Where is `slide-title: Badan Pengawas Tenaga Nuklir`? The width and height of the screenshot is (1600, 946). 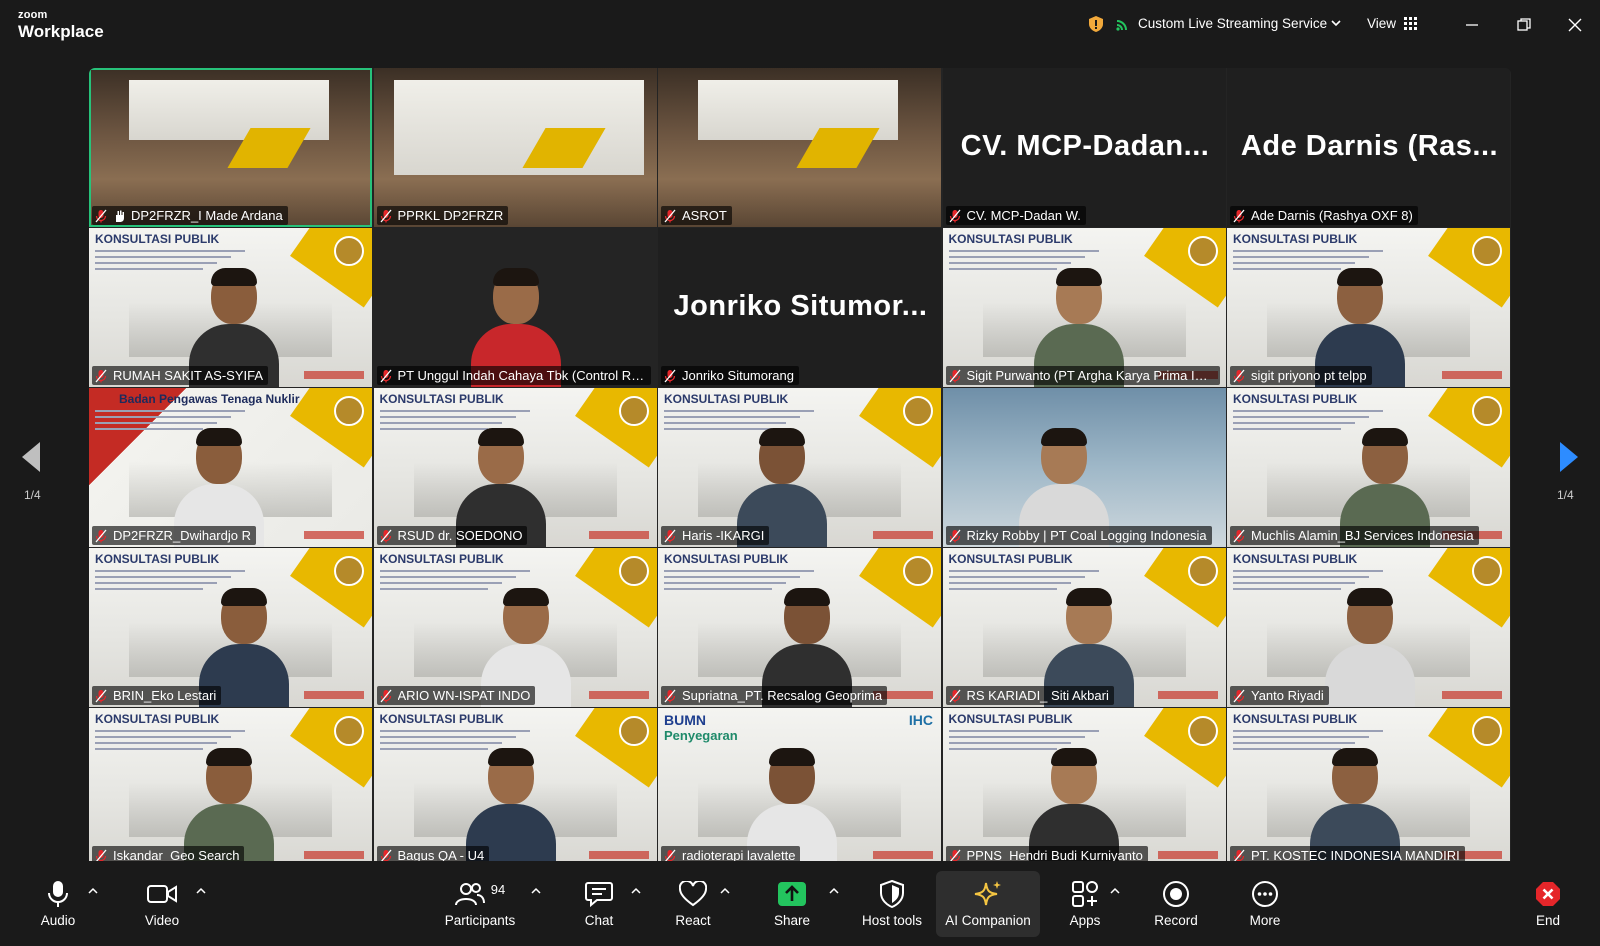 slide-title: Badan Pengawas Tenaga Nuklir is located at coordinates (209, 399).